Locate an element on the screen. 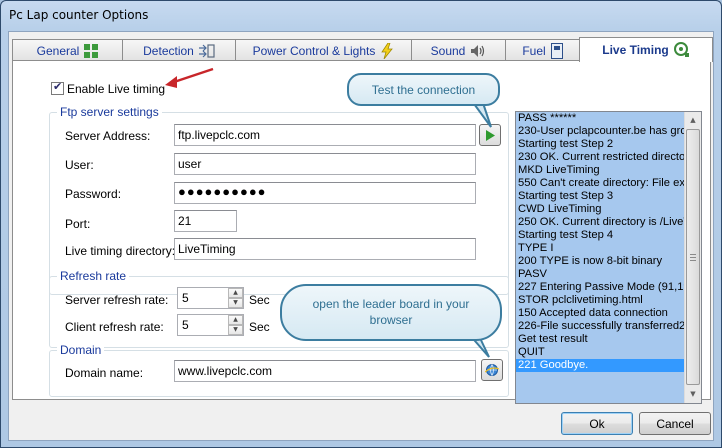 This screenshot has height=448, width=722. tab-fuel: Fuel is located at coordinates (542, 50).